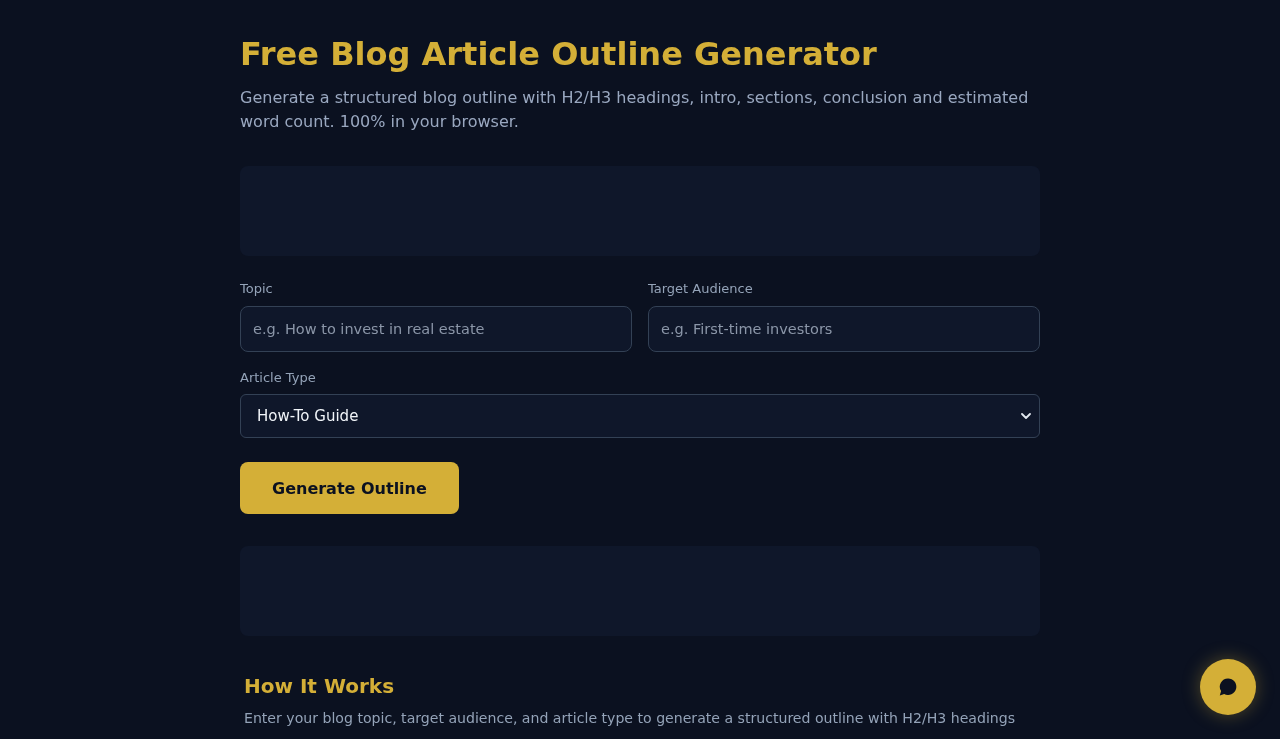 This screenshot has height=739, width=1280. I want to click on page-title: Free Blog Article Outline Generator, so click(559, 54).